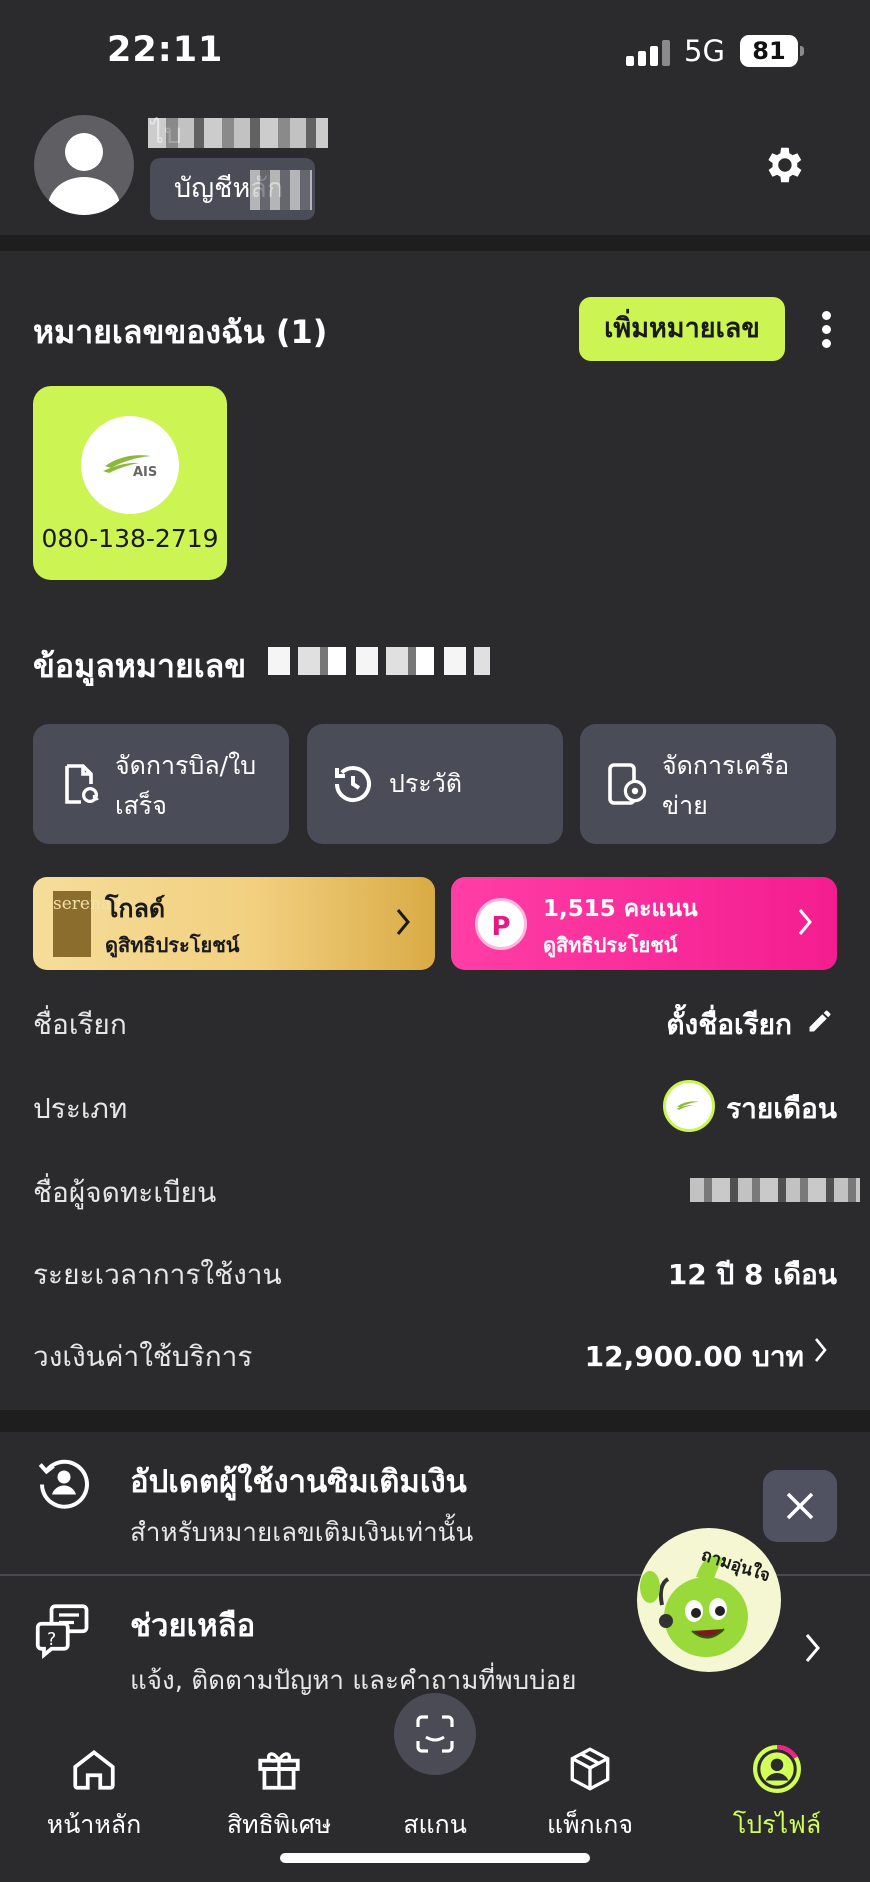  I want to click on serenade-logo: serenade, so click(92, 924).